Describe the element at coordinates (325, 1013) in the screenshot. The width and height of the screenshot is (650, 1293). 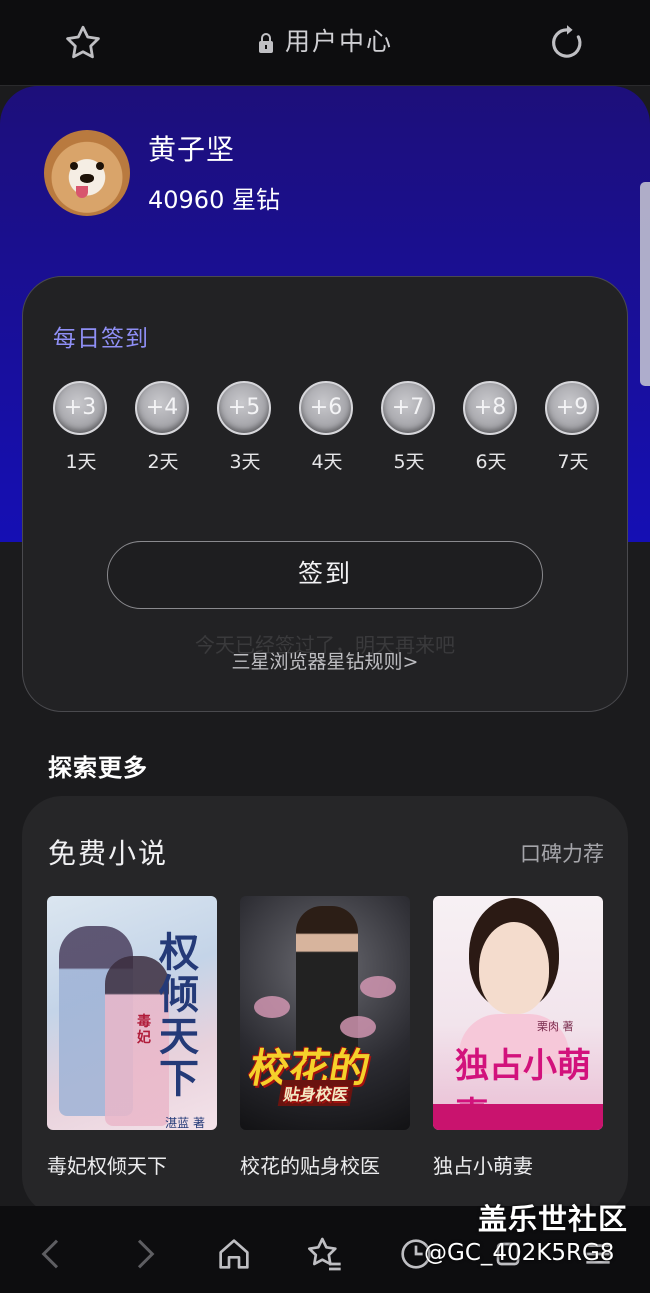
I see `book-cover: 校花的 贴身校医` at that location.